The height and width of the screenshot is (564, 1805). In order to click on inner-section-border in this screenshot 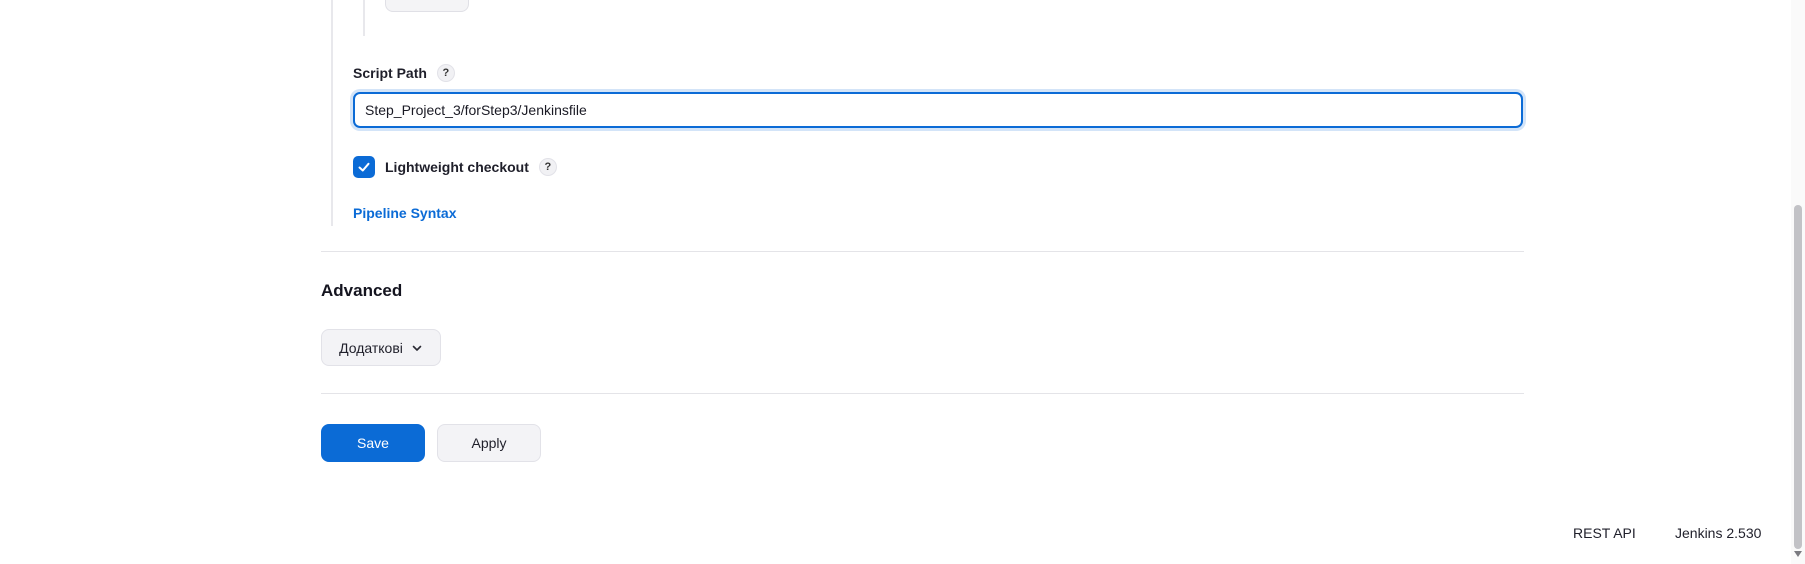, I will do `click(364, 18)`.